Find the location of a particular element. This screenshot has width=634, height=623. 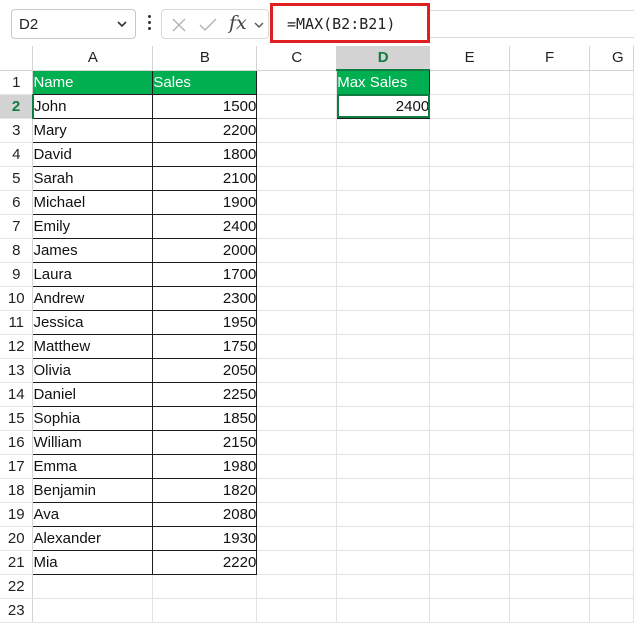

name-cell: Benjamin is located at coordinates (93, 490).